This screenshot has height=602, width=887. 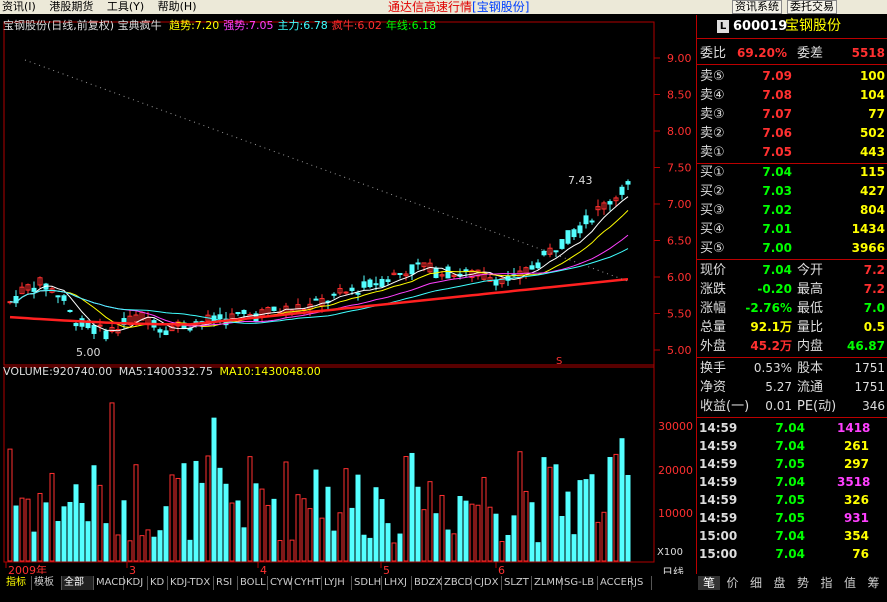 What do you see at coordinates (874, 583) in the screenshot?
I see `panel-tab: 筹` at bounding box center [874, 583].